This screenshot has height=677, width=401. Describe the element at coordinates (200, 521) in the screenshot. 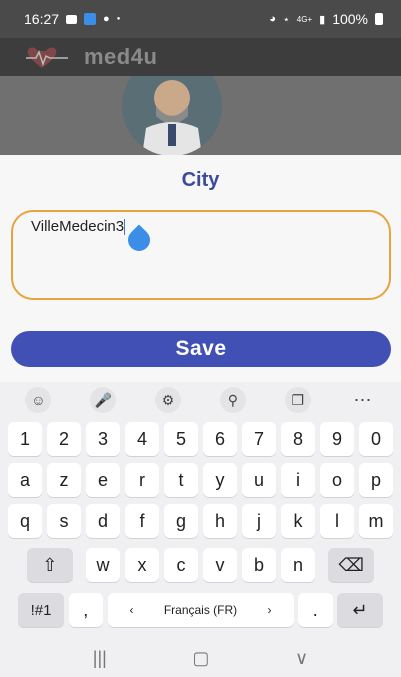

I see `letter-row-2: qsdfghjklm` at that location.